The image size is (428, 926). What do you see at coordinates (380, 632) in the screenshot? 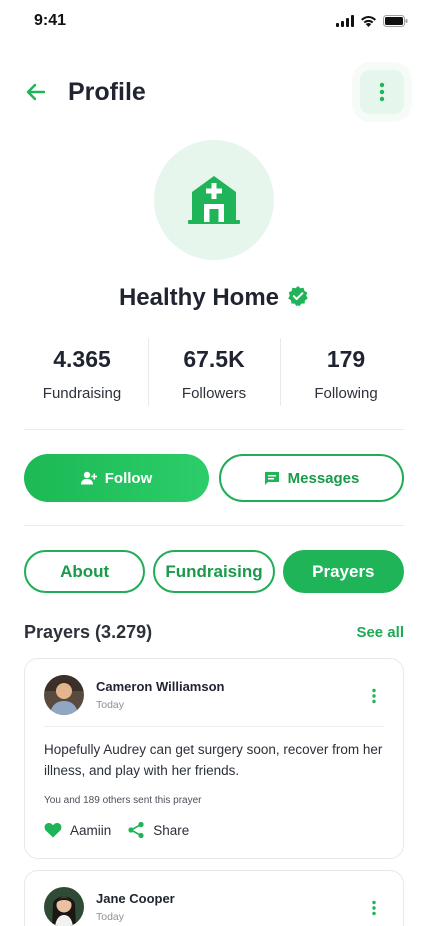
I see `see-all-link: See all` at bounding box center [380, 632].